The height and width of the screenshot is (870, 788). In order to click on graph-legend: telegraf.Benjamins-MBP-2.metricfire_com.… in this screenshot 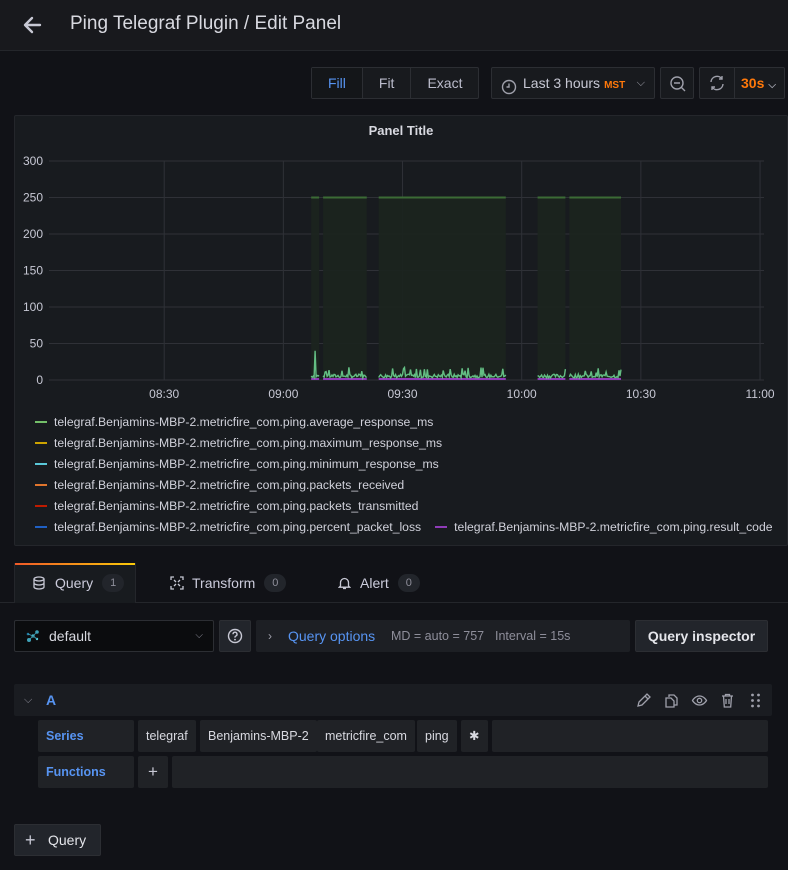, I will do `click(411, 474)`.